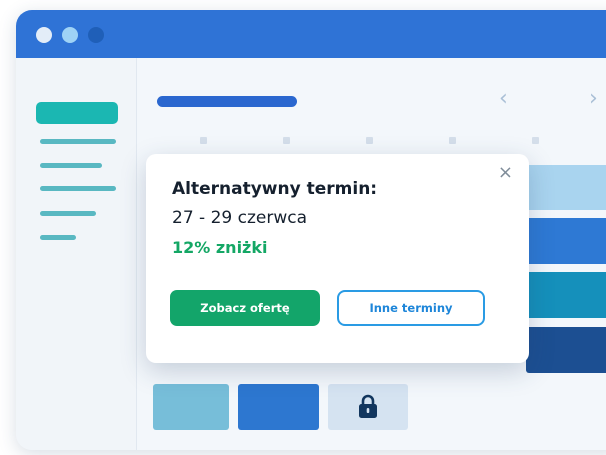 The height and width of the screenshot is (455, 606). What do you see at coordinates (245, 308) in the screenshot?
I see `view-offer-button: Zobacz ofertę` at bounding box center [245, 308].